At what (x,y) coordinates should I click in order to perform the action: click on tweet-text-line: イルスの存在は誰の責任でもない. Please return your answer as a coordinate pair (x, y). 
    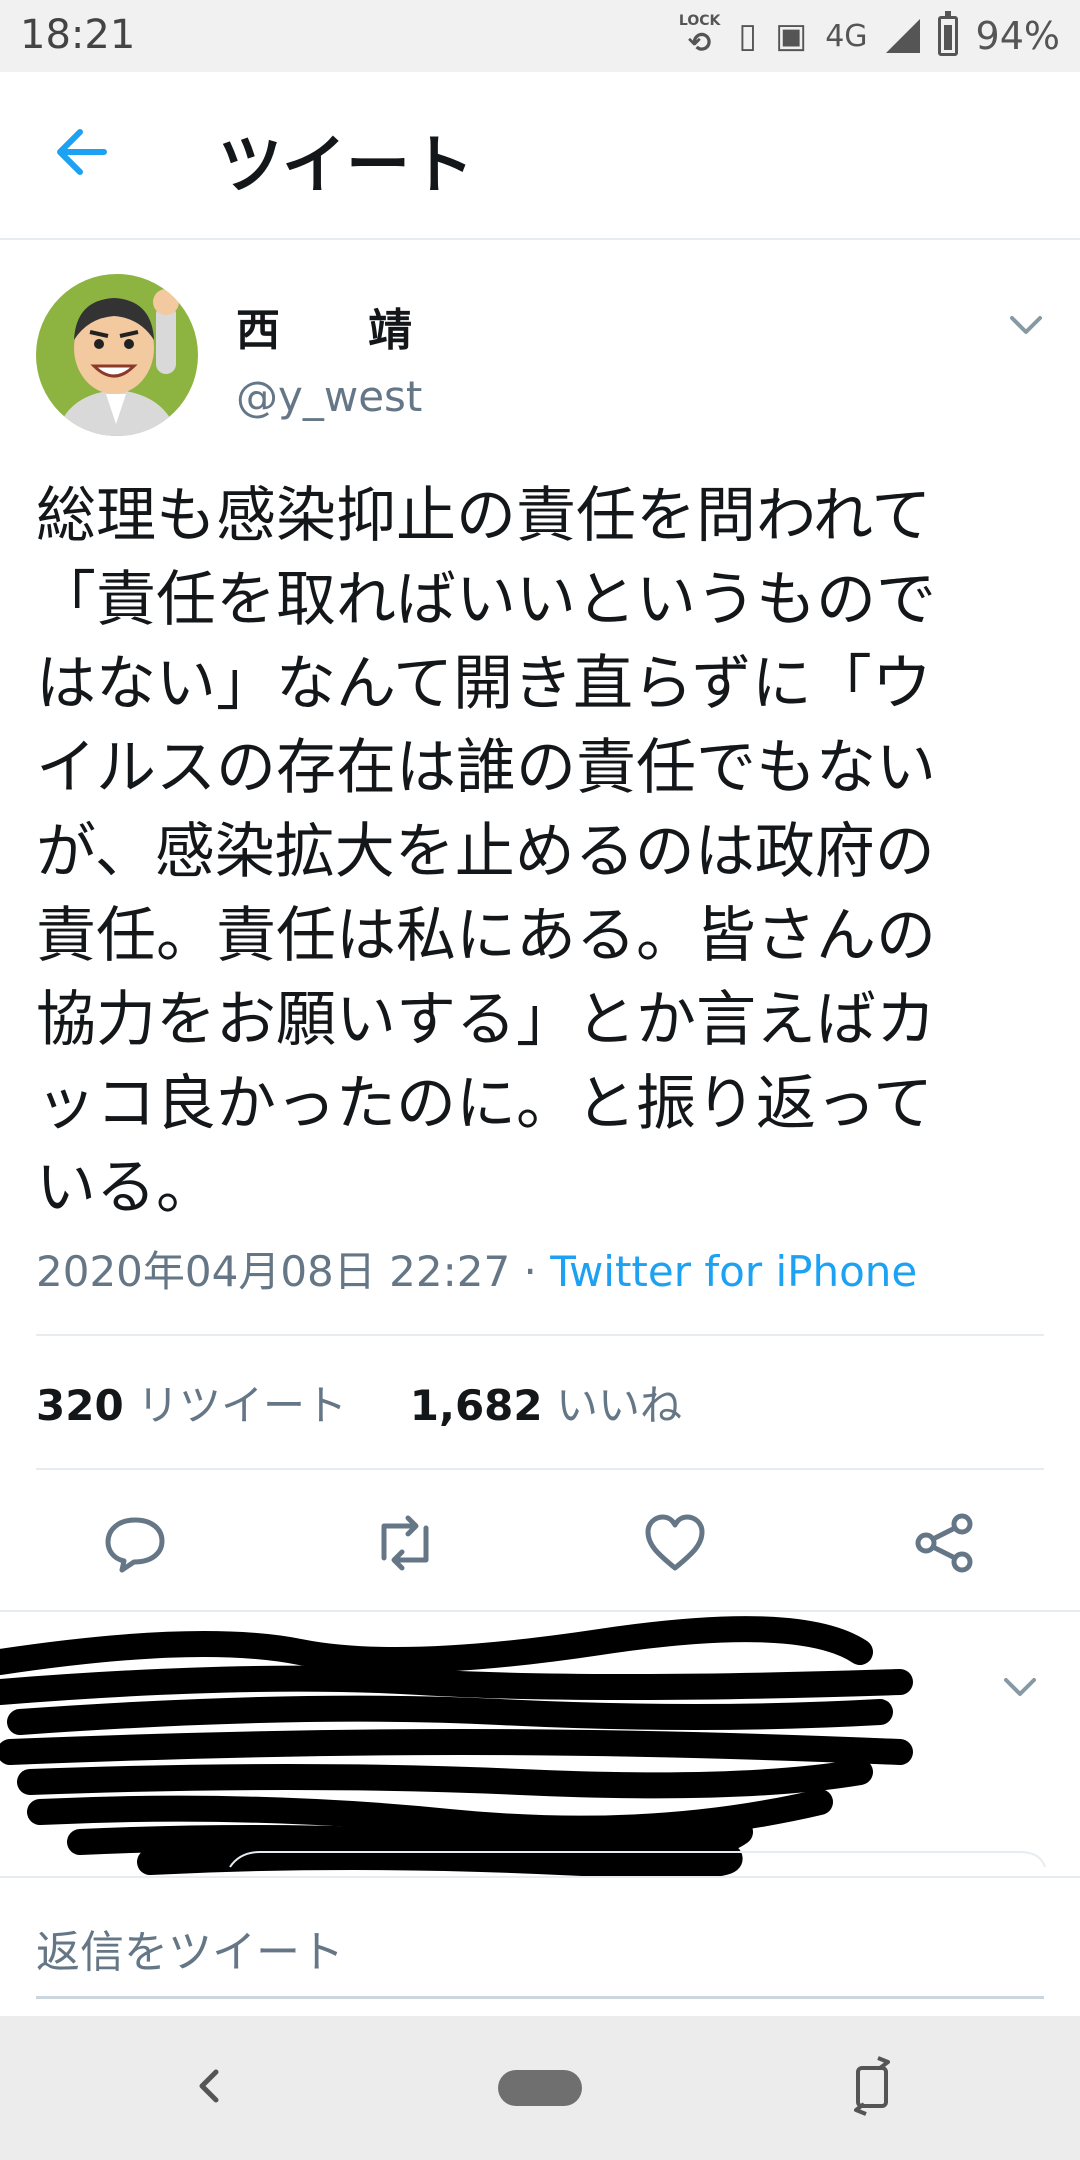
    Looking at the image, I should click on (486, 768).